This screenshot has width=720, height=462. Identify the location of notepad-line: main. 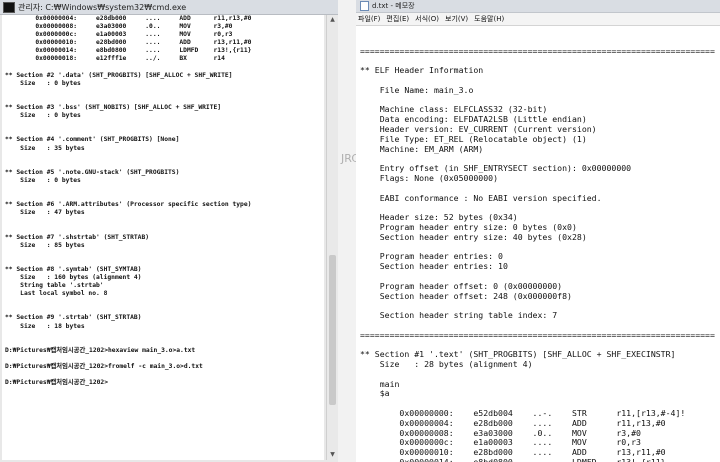
(380, 383).